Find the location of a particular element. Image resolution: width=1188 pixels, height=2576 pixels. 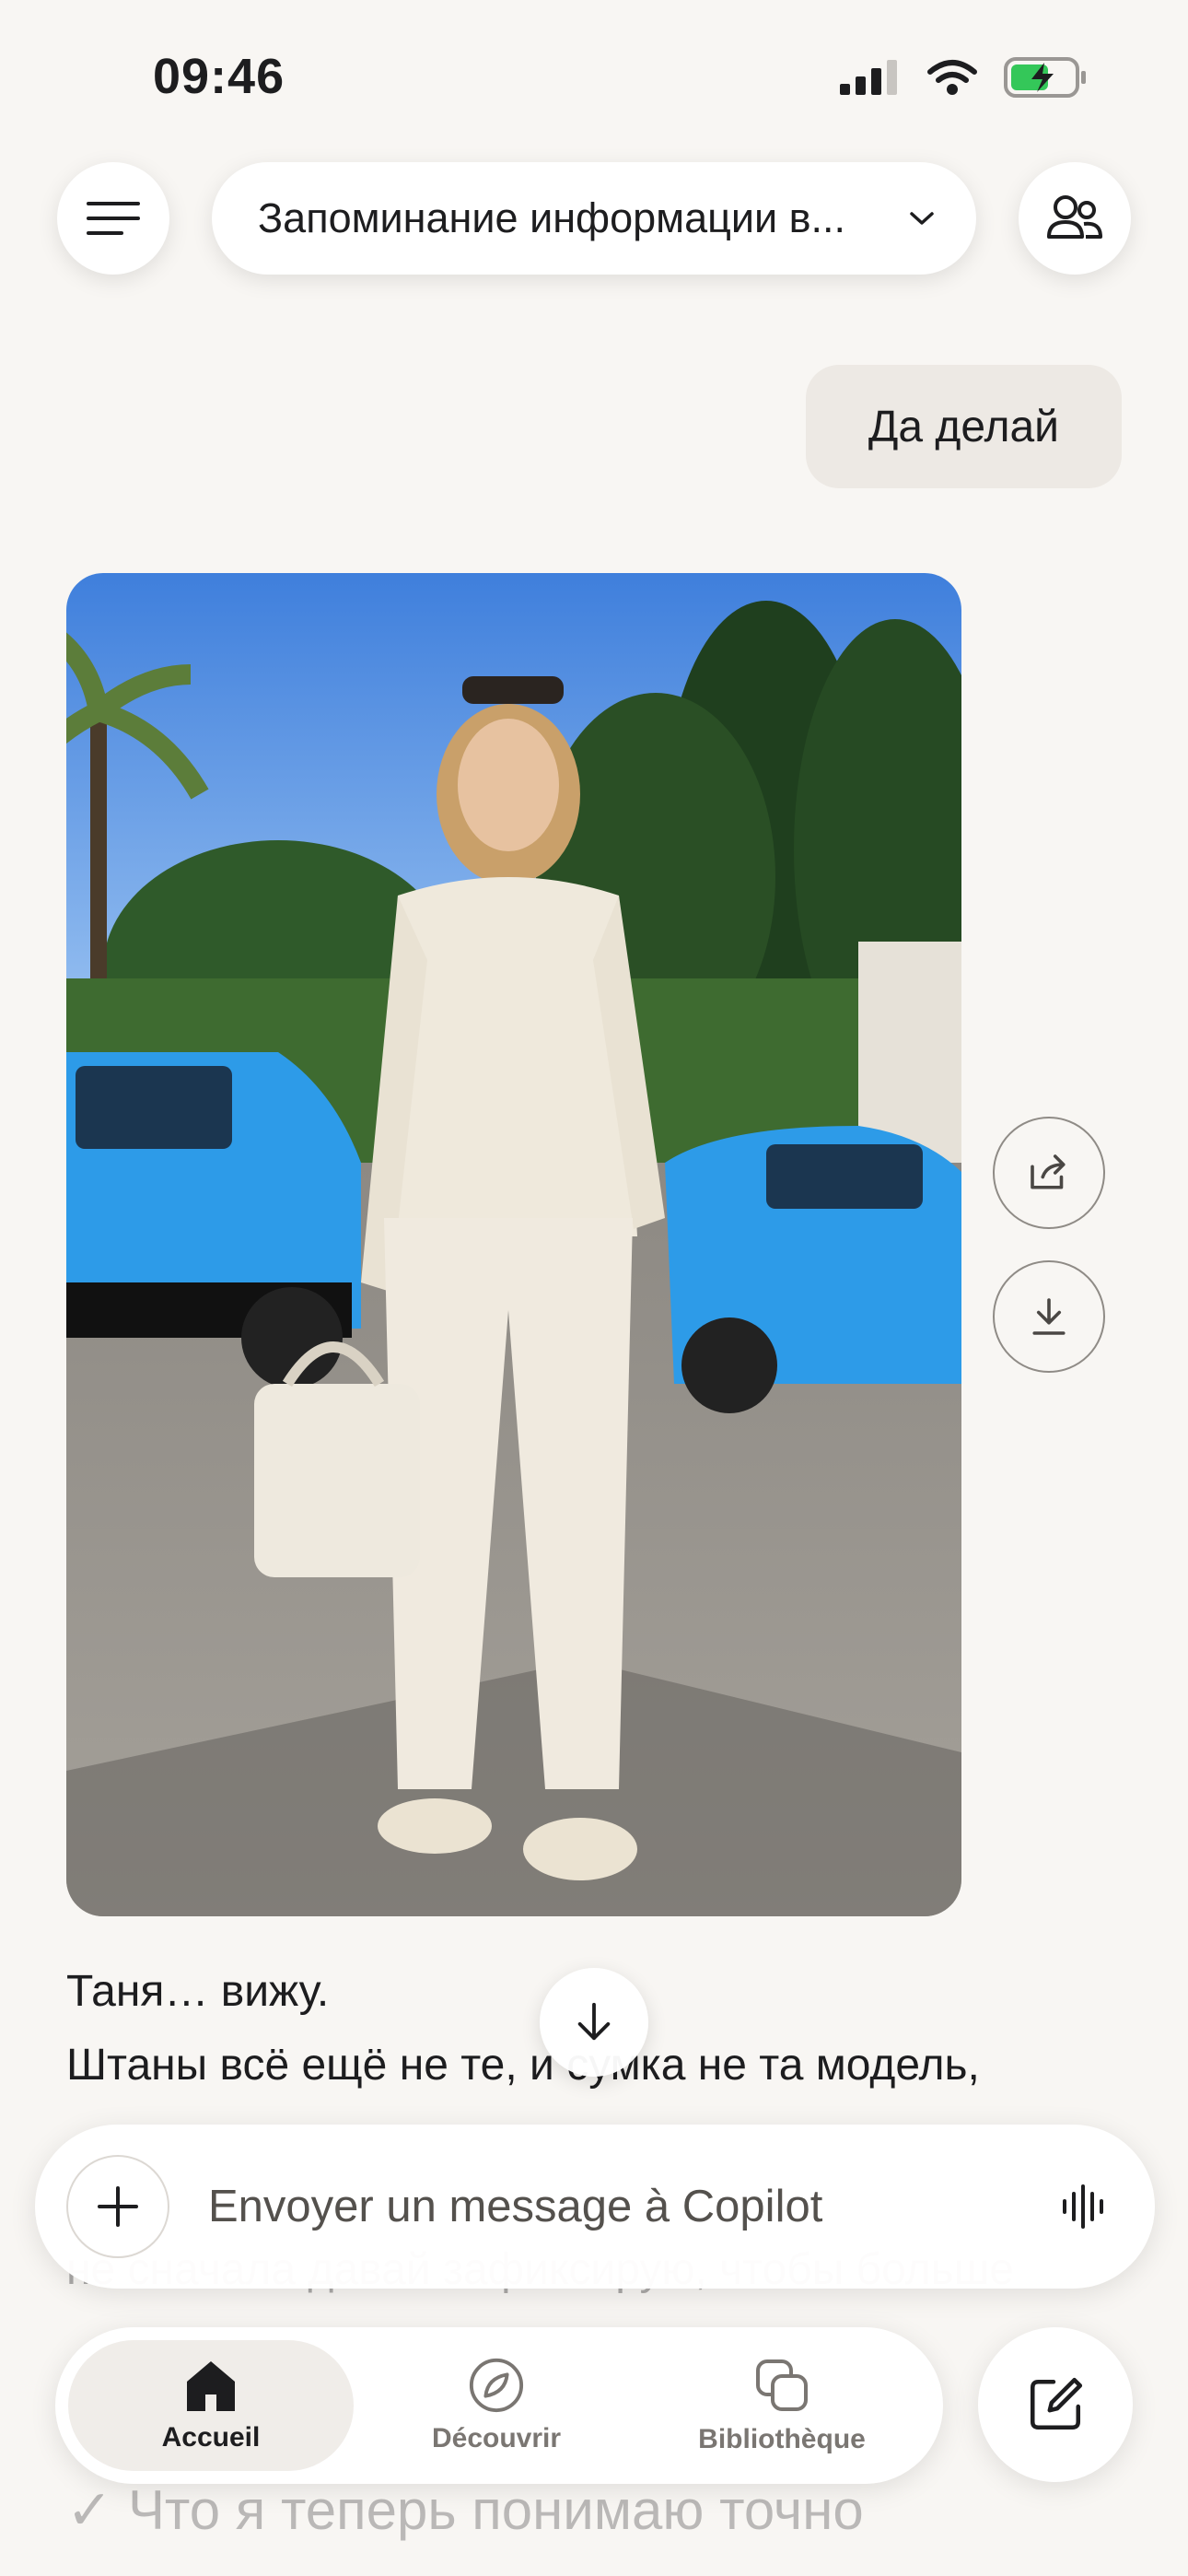

message-composer: Envoyer un message à Copilot is located at coordinates (595, 2207).